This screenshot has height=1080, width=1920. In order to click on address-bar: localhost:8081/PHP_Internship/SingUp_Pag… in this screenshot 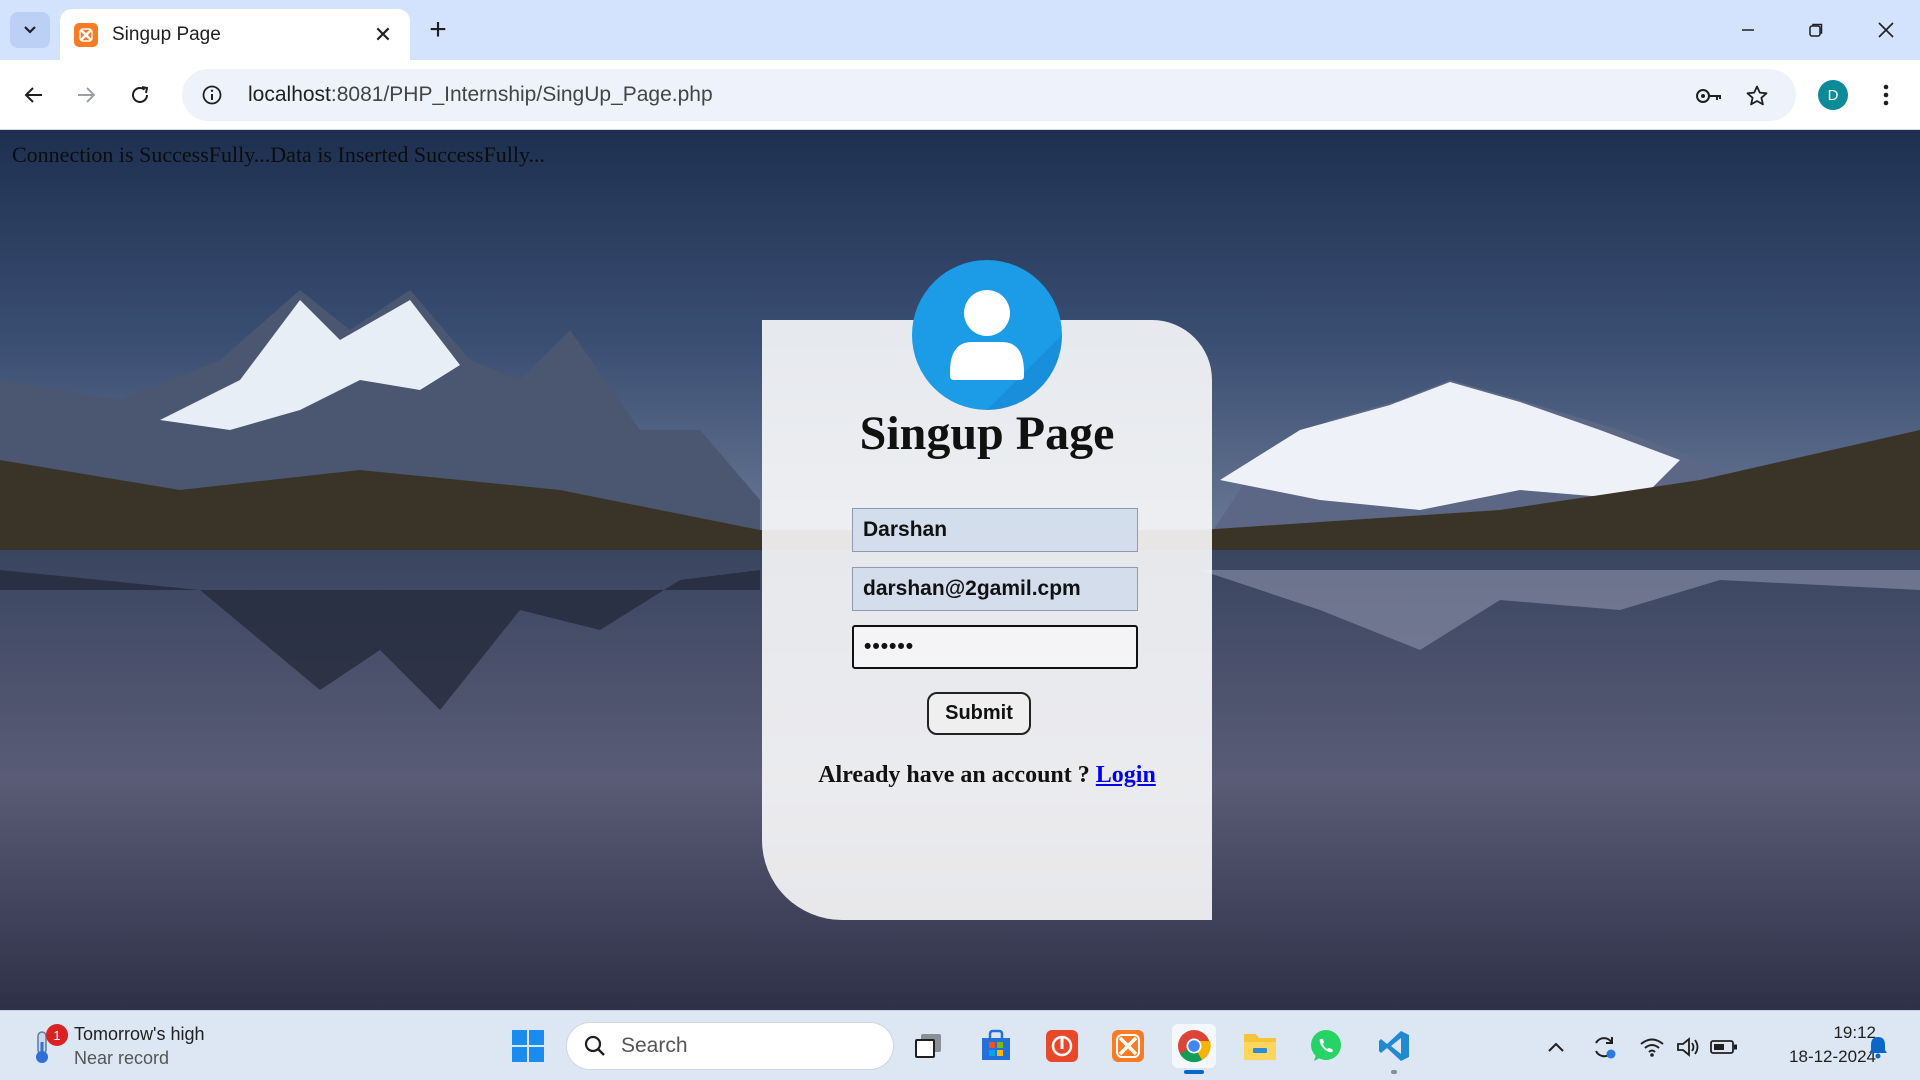, I will do `click(989, 95)`.